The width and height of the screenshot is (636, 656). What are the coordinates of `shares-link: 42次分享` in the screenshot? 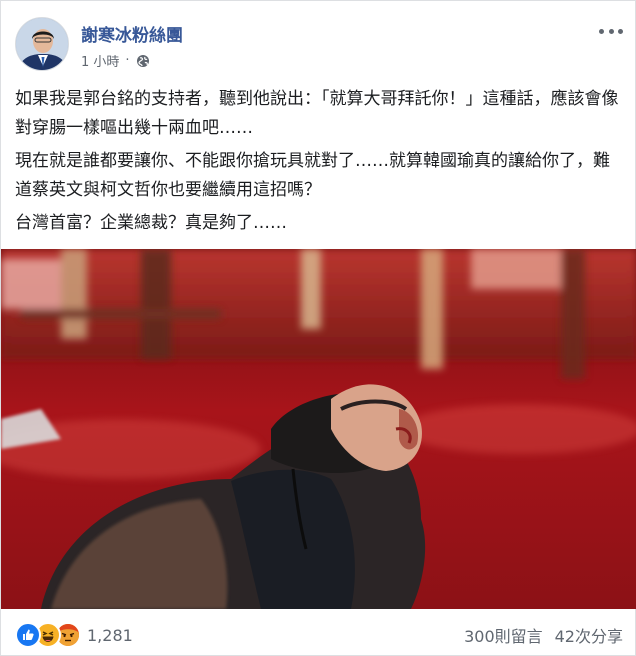 It's located at (589, 635).